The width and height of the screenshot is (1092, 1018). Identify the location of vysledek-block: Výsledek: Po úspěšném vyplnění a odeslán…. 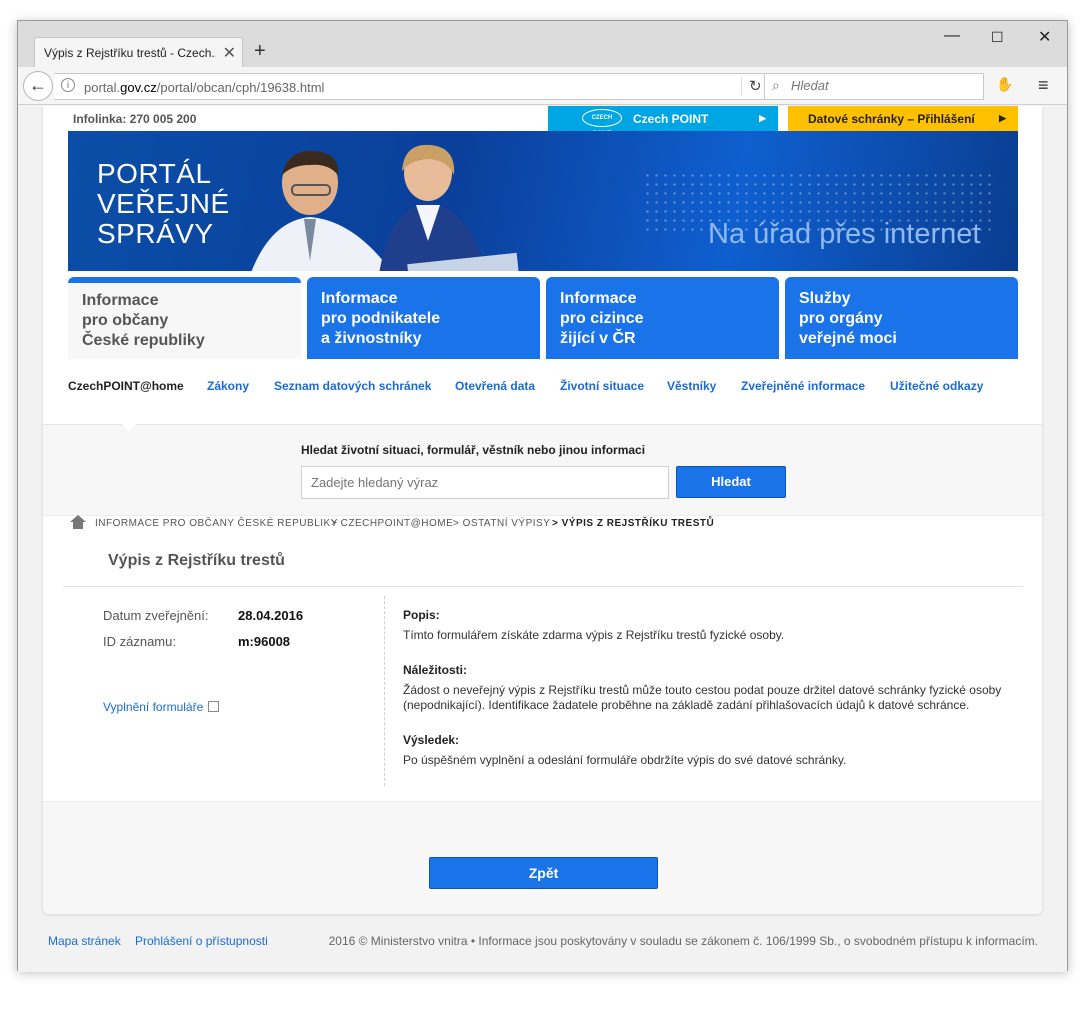
(713, 750).